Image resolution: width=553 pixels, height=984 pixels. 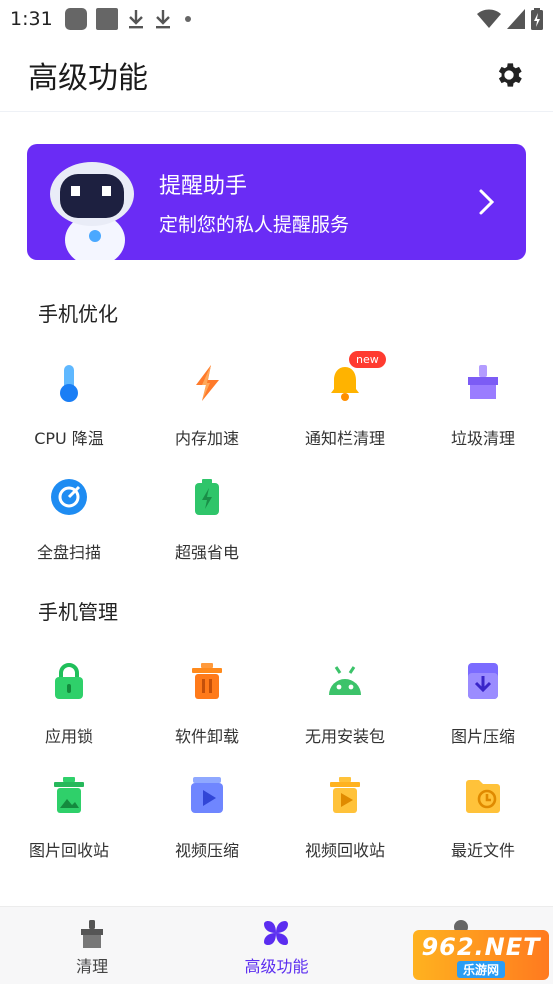 What do you see at coordinates (69, 418) in the screenshot?
I see `cpu-cooling-item: CPU 降温` at bounding box center [69, 418].